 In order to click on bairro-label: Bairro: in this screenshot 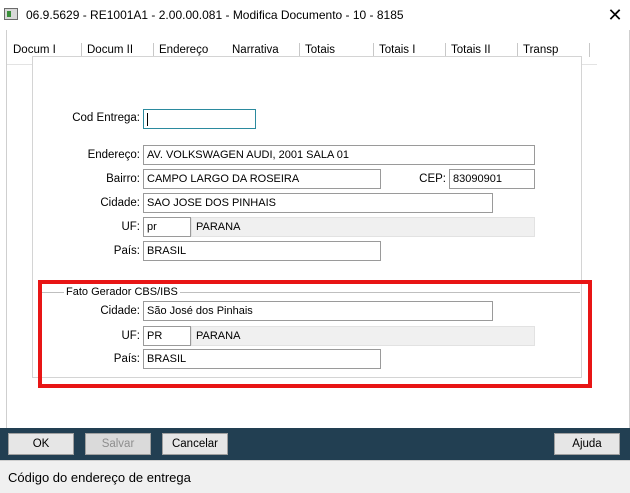, I will do `click(123, 179)`.